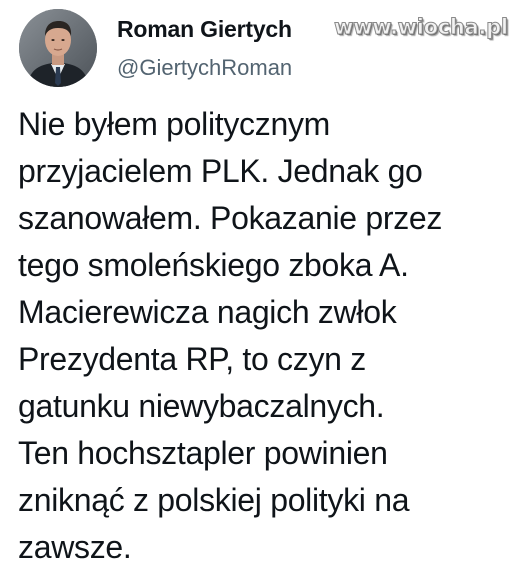 This screenshot has height=578, width=526. What do you see at coordinates (207, 312) in the screenshot?
I see `tweet-text-line: Macierewicza nagich zwłok` at bounding box center [207, 312].